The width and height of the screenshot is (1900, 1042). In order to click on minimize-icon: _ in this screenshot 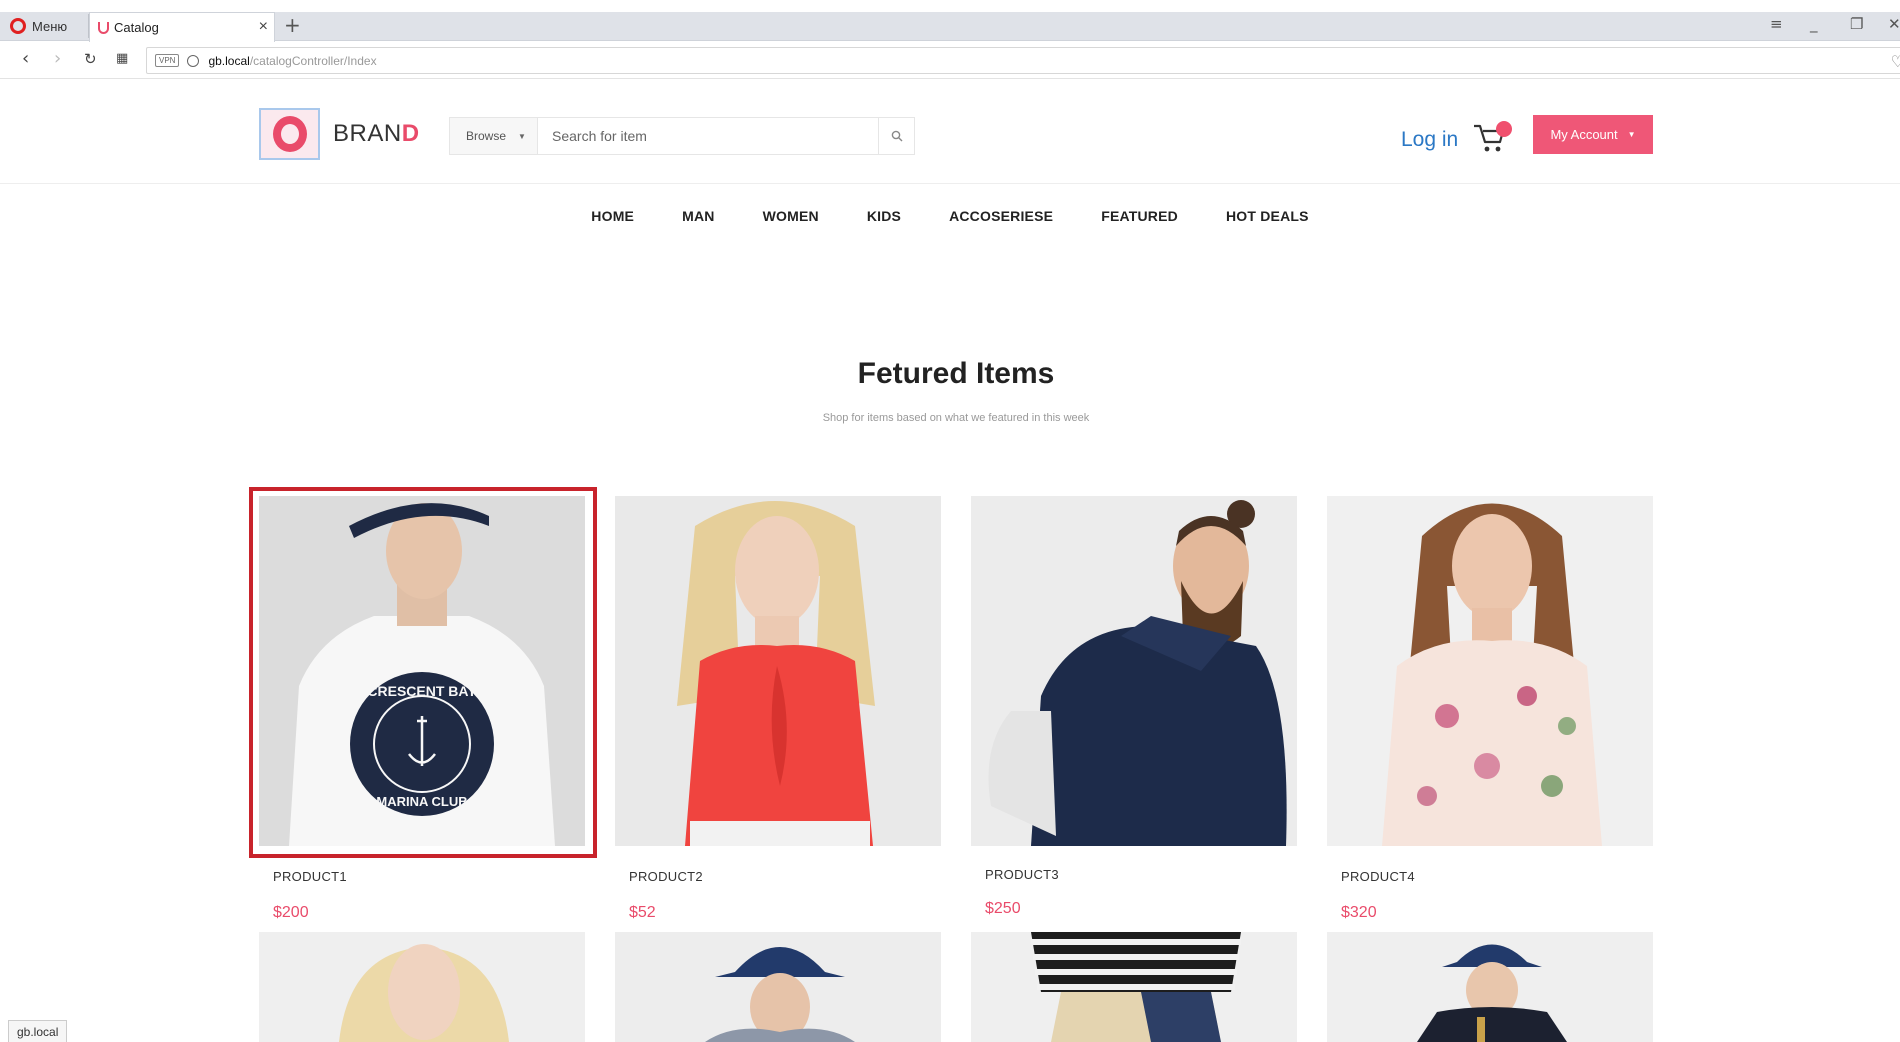, I will do `click(1814, 24)`.